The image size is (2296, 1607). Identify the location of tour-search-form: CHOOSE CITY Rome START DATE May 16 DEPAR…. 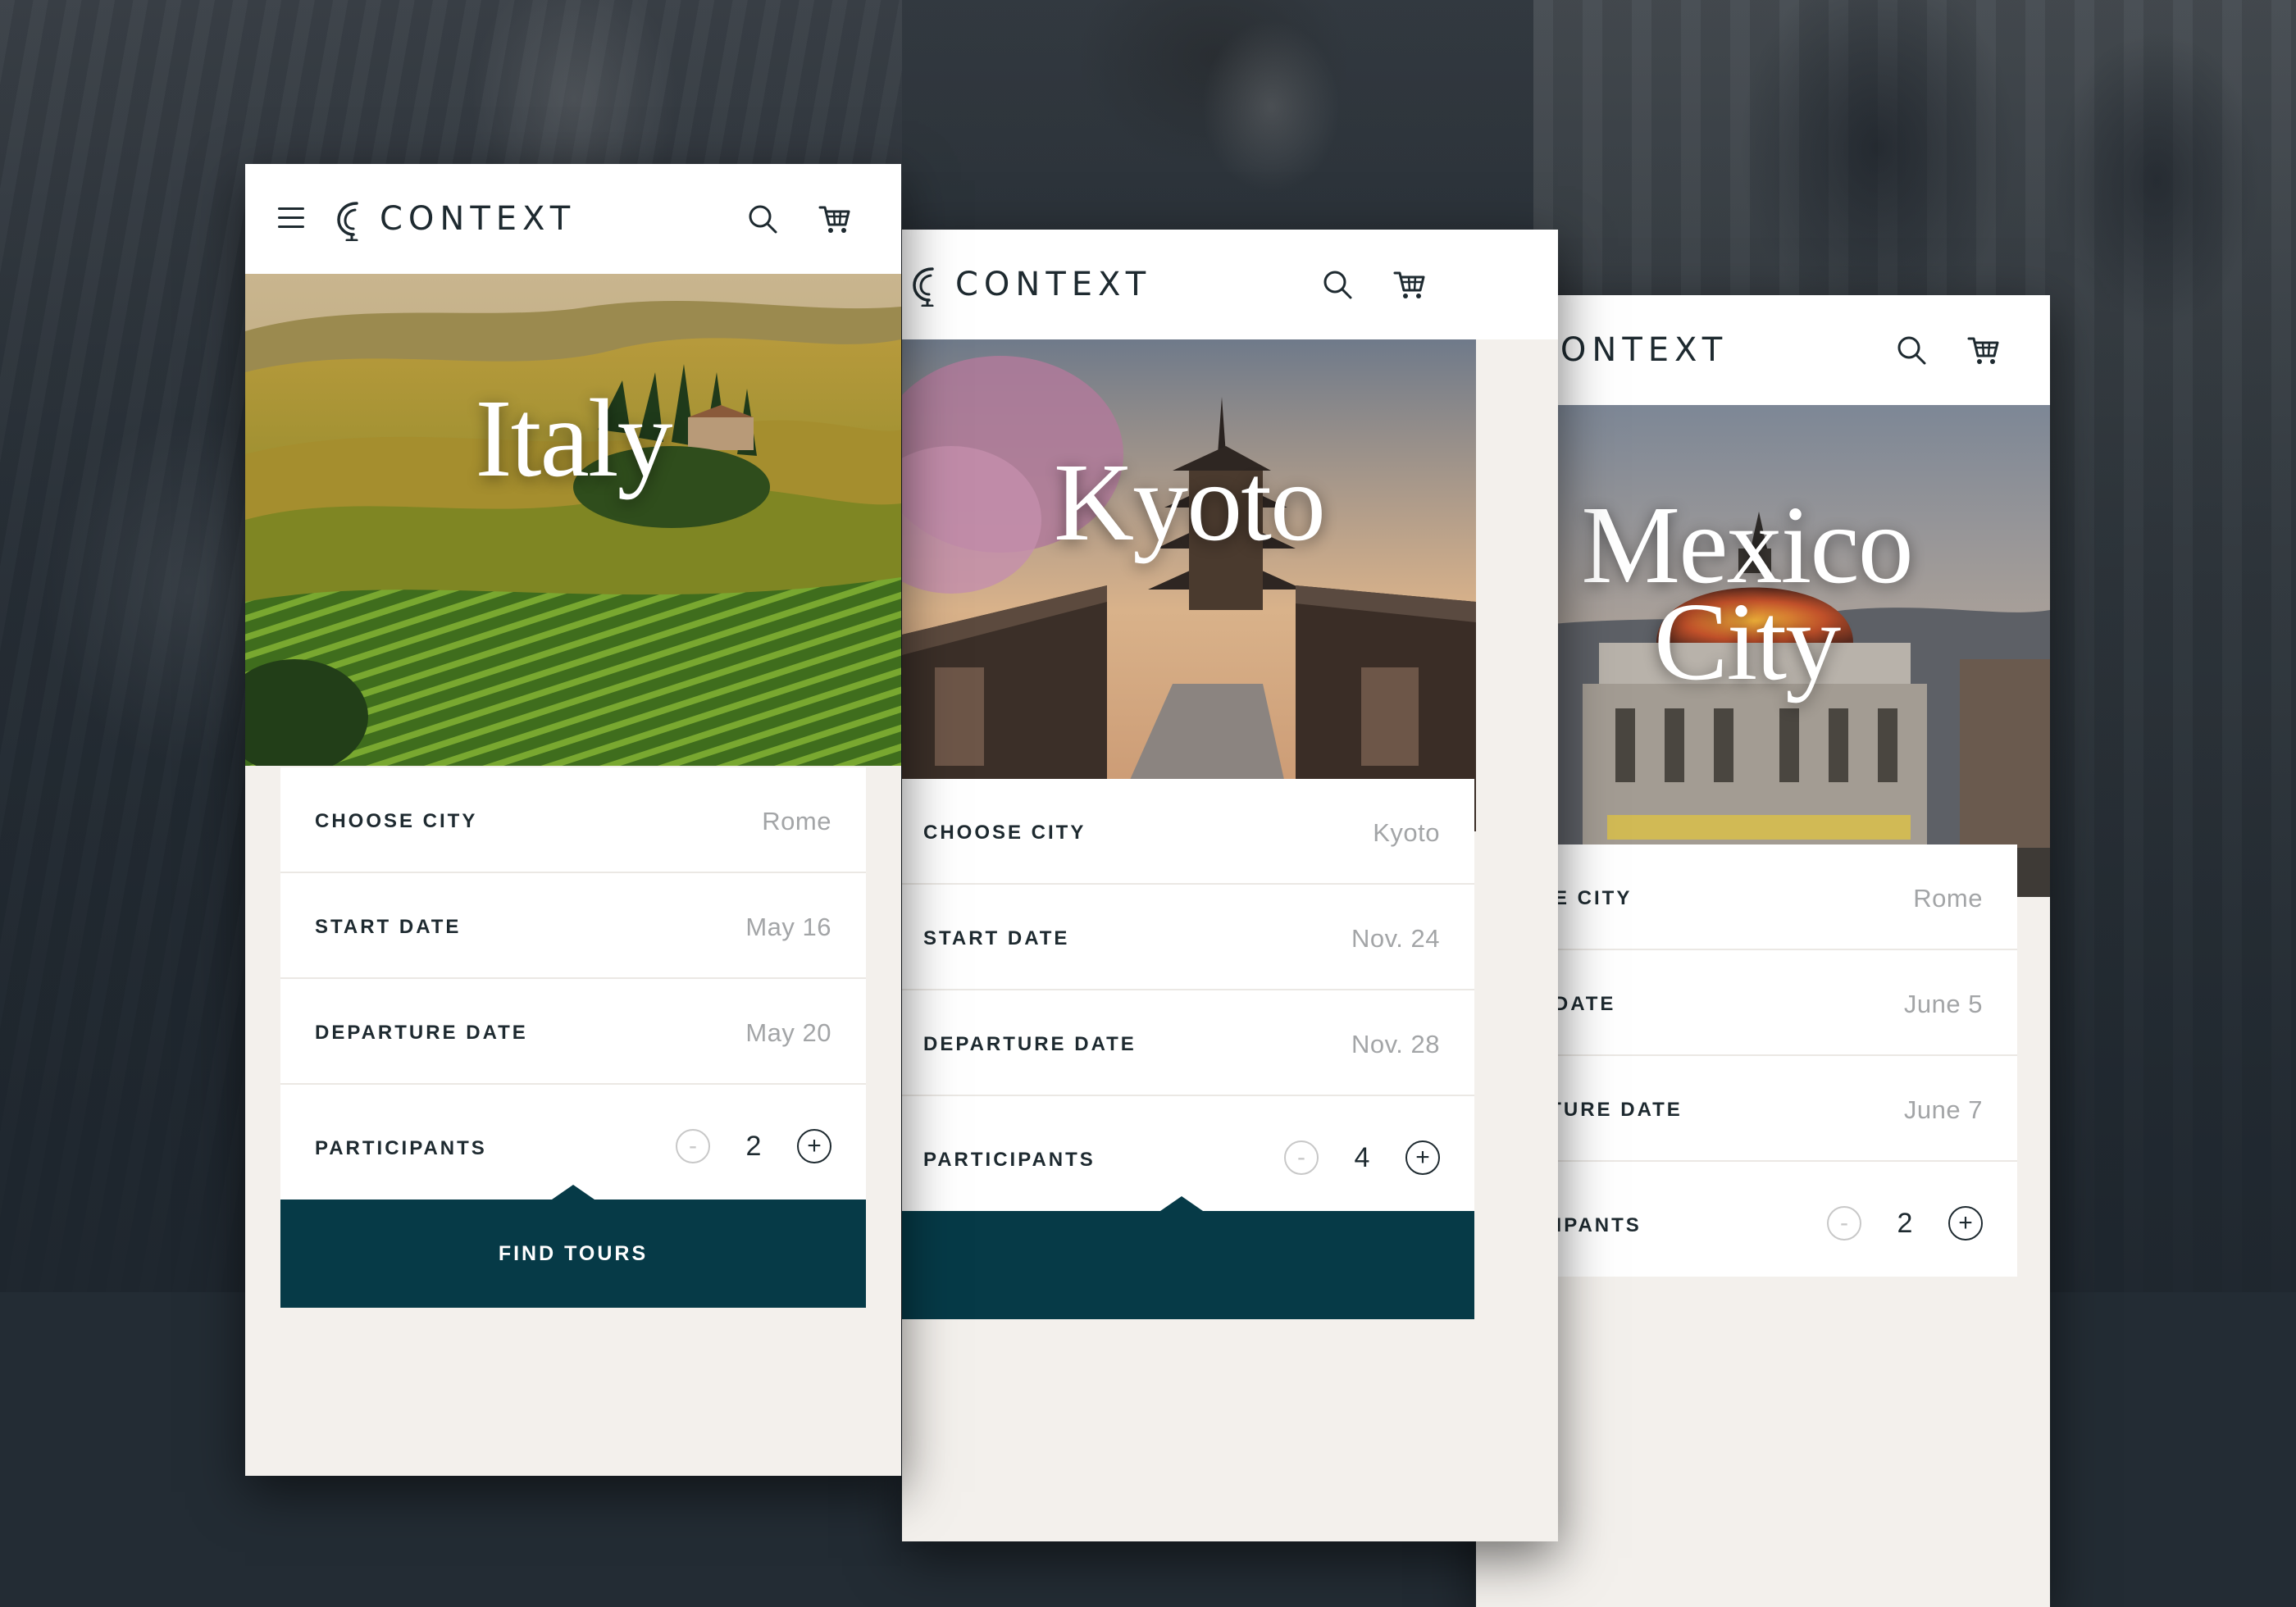
(573, 1037).